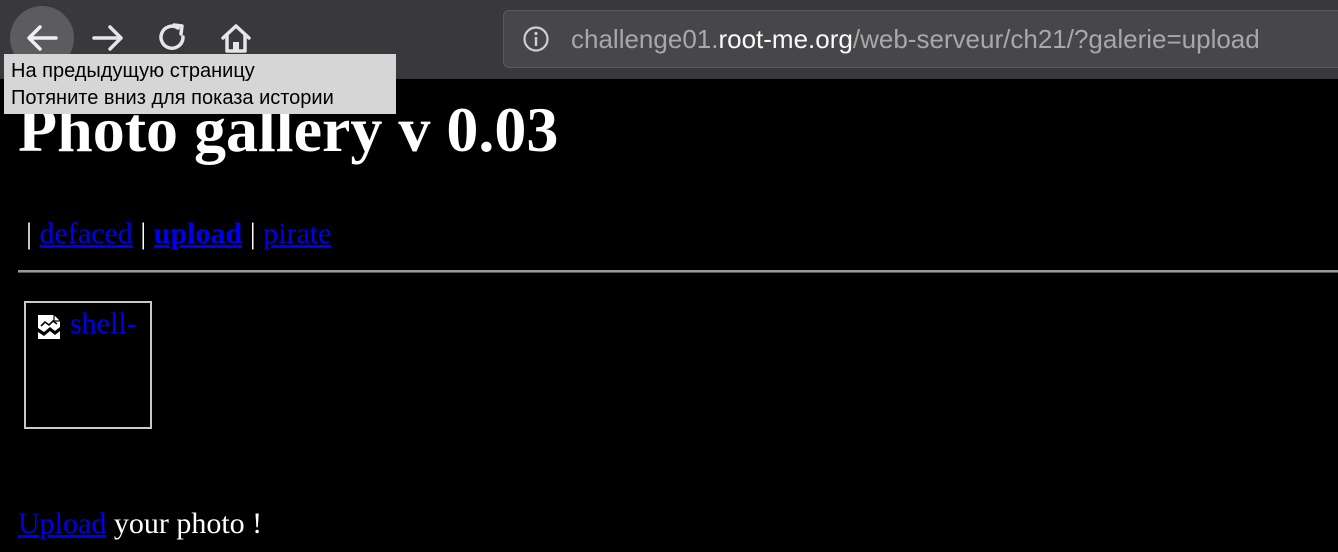 This screenshot has width=1338, height=552. Describe the element at coordinates (1056, 39) in the screenshot. I see `url-path: /web-serveur/ch21/?galerie=upload` at that location.